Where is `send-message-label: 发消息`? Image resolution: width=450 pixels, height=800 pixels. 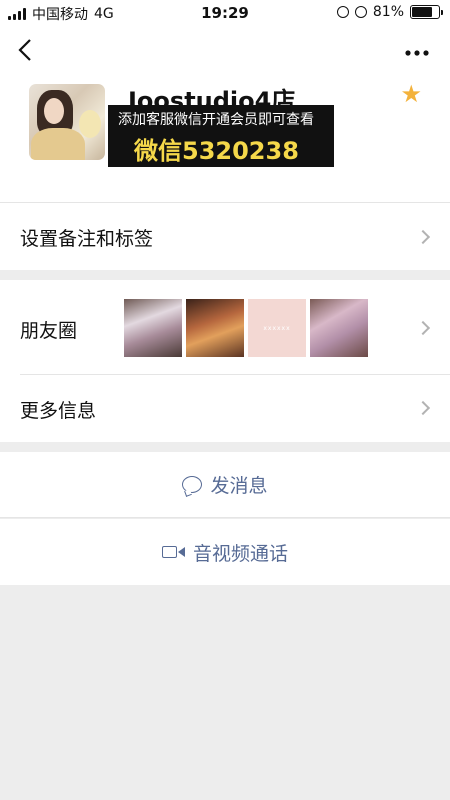
send-message-label: 发消息 is located at coordinates (239, 486).